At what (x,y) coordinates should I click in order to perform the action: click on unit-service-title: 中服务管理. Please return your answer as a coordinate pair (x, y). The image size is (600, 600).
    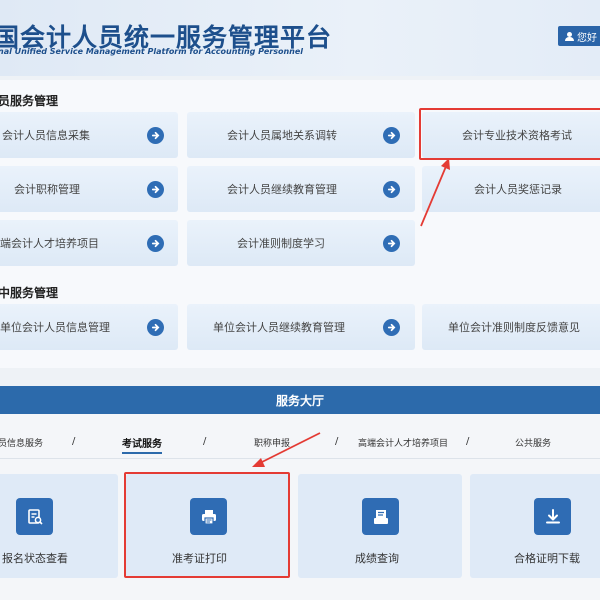
    Looking at the image, I should click on (29, 293).